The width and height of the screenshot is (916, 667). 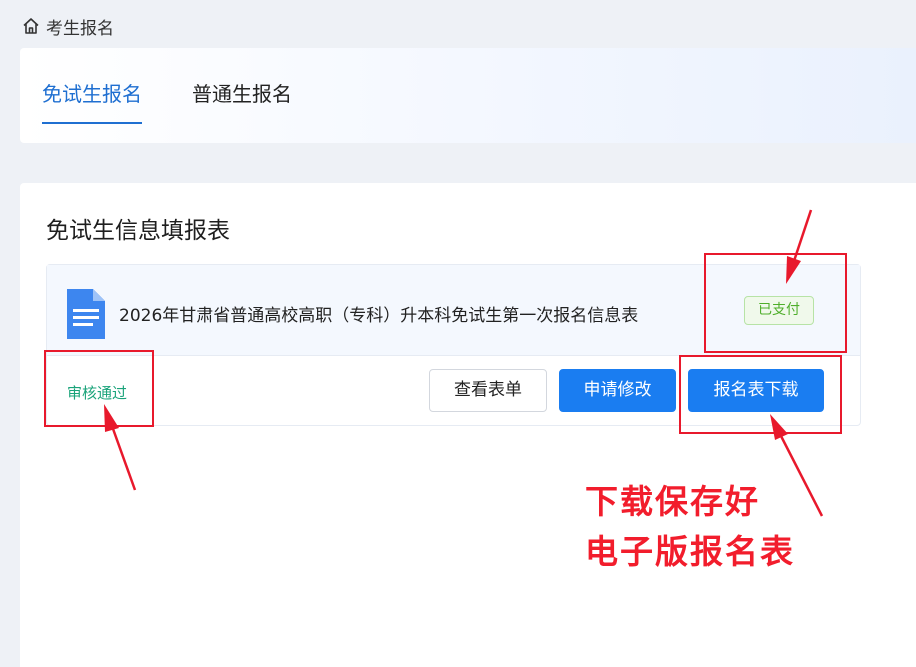 What do you see at coordinates (760, 394) in the screenshot?
I see `annotation-box-download` at bounding box center [760, 394].